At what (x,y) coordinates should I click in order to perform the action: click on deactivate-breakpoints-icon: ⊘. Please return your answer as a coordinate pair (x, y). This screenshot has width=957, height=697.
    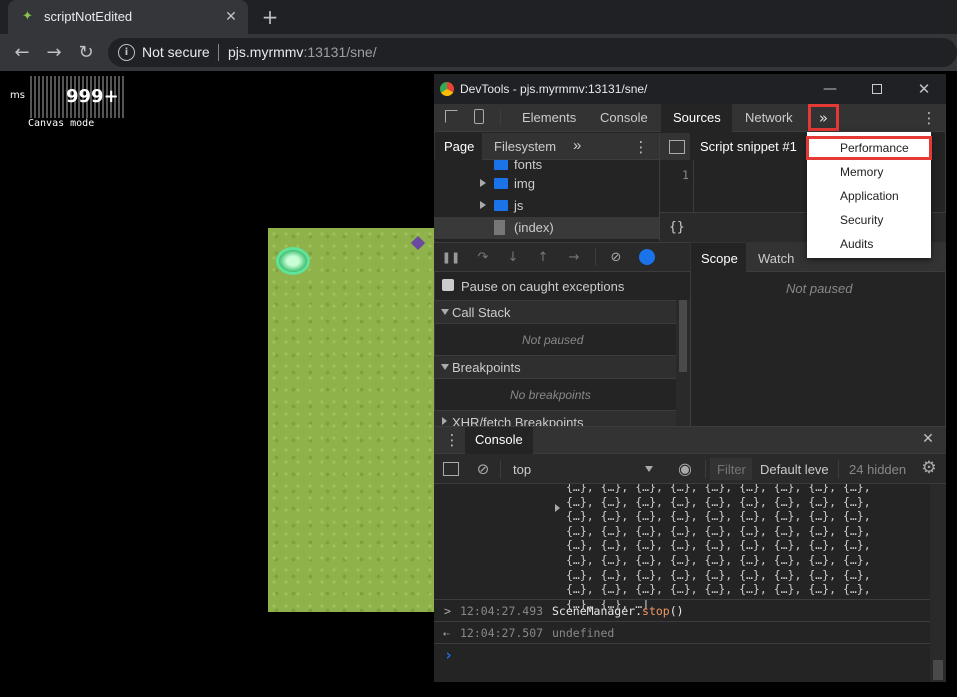
    Looking at the image, I should click on (616, 257).